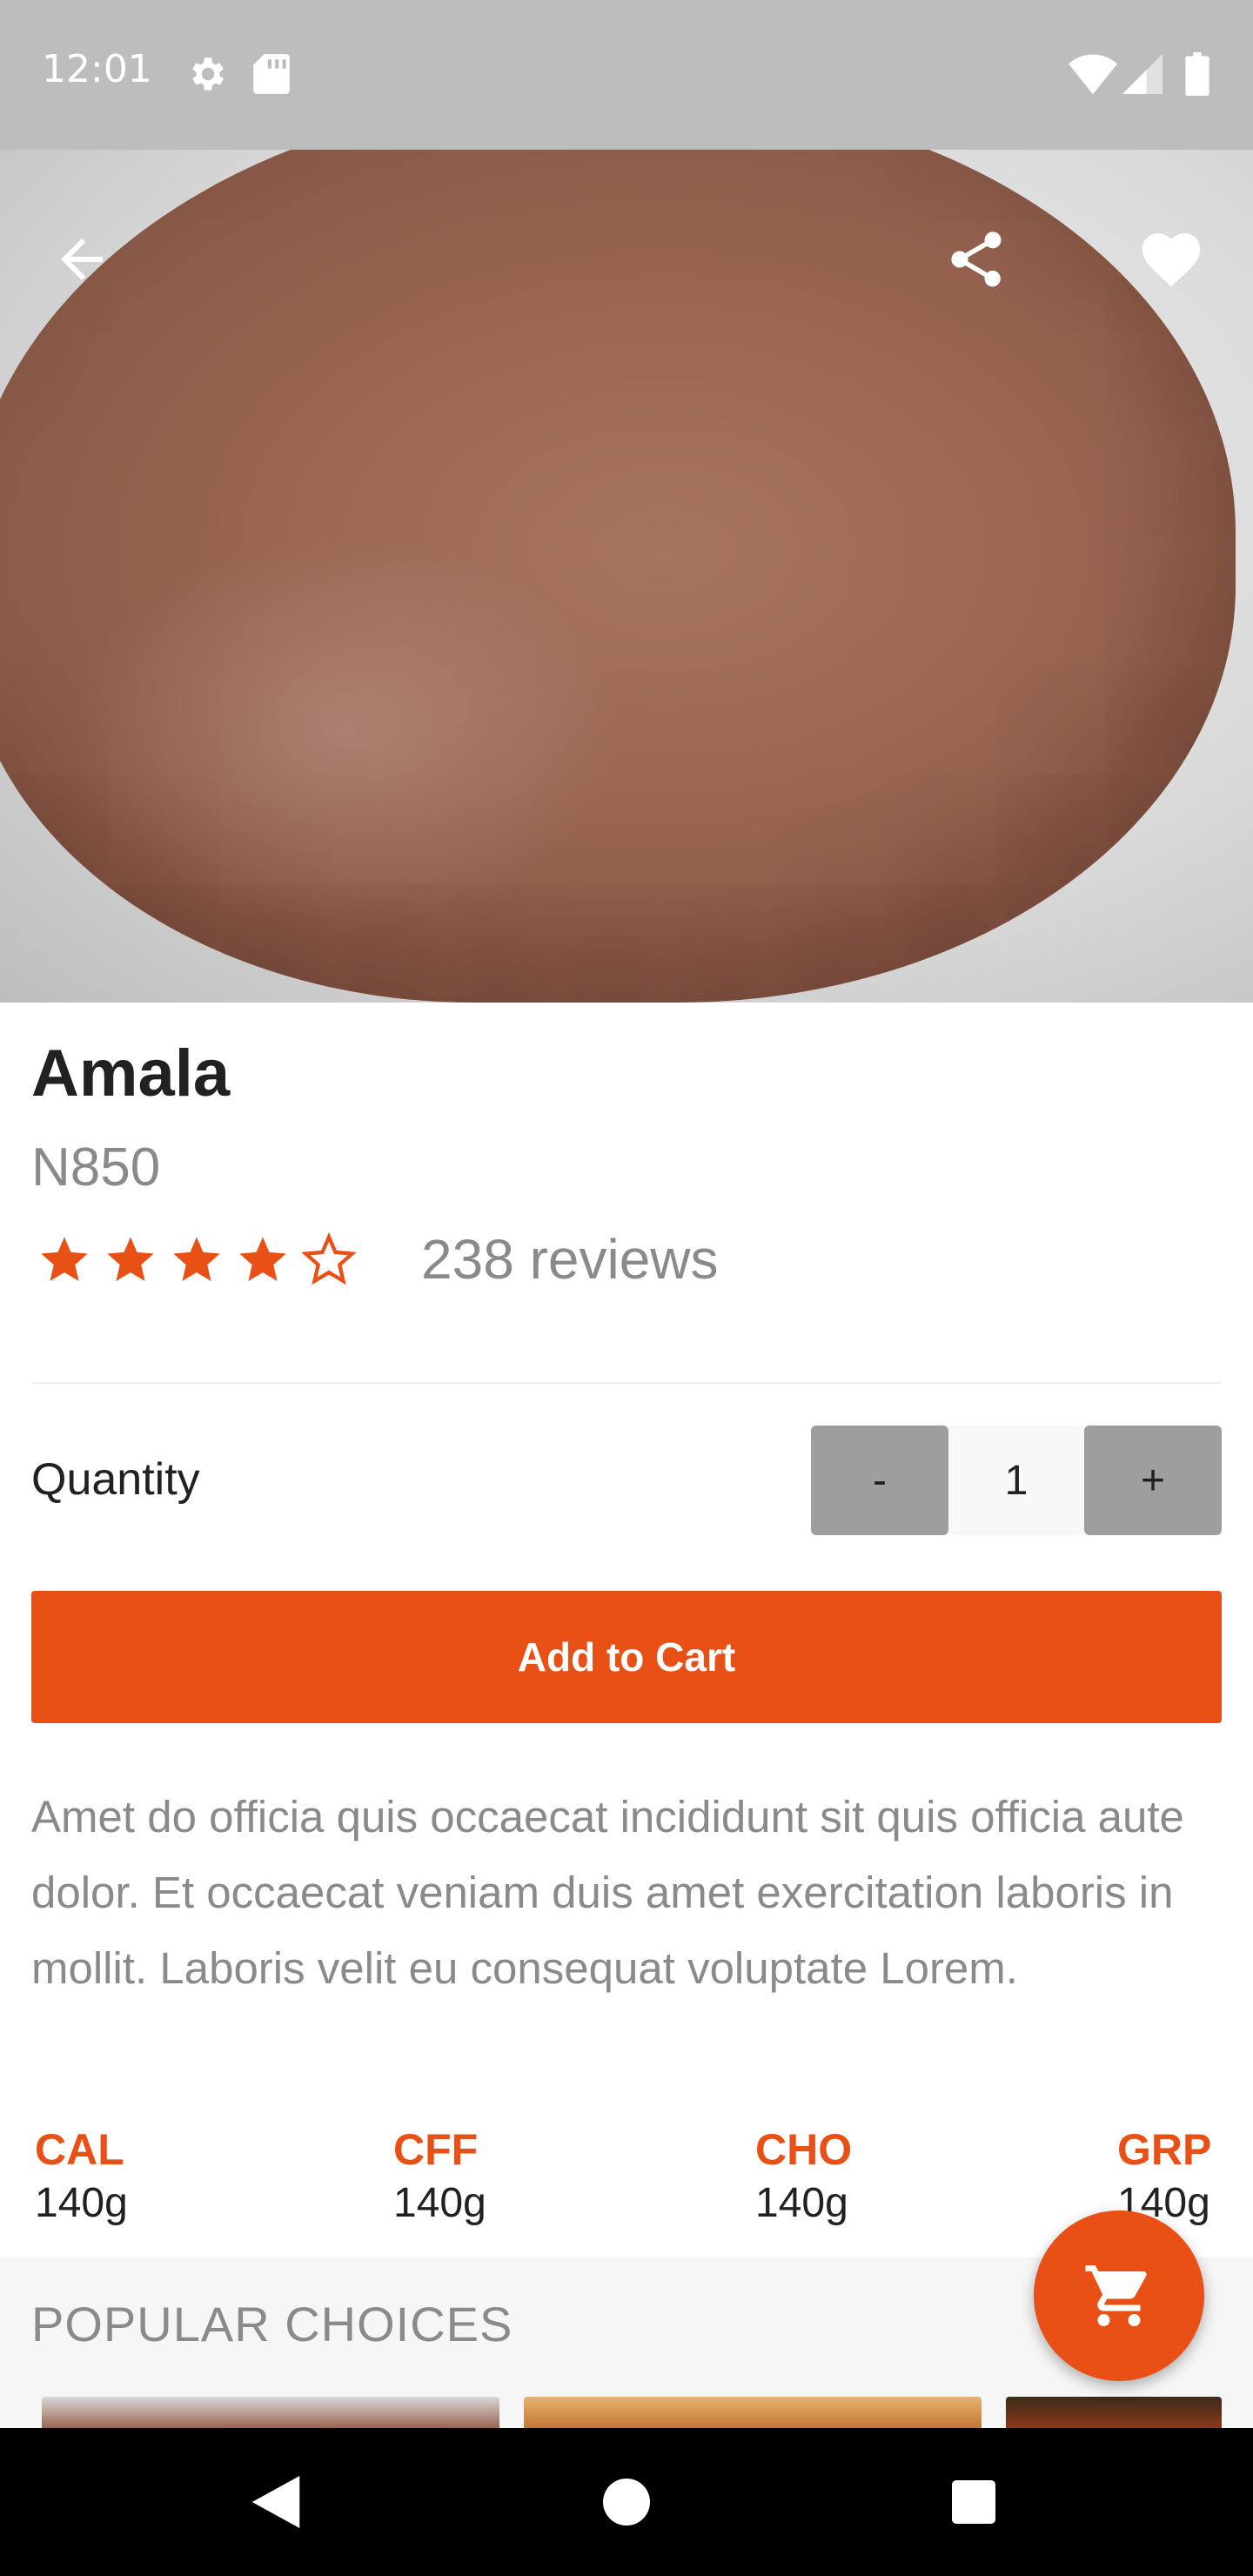  I want to click on nutrient-cff: CFF 140g, so click(440, 2177).